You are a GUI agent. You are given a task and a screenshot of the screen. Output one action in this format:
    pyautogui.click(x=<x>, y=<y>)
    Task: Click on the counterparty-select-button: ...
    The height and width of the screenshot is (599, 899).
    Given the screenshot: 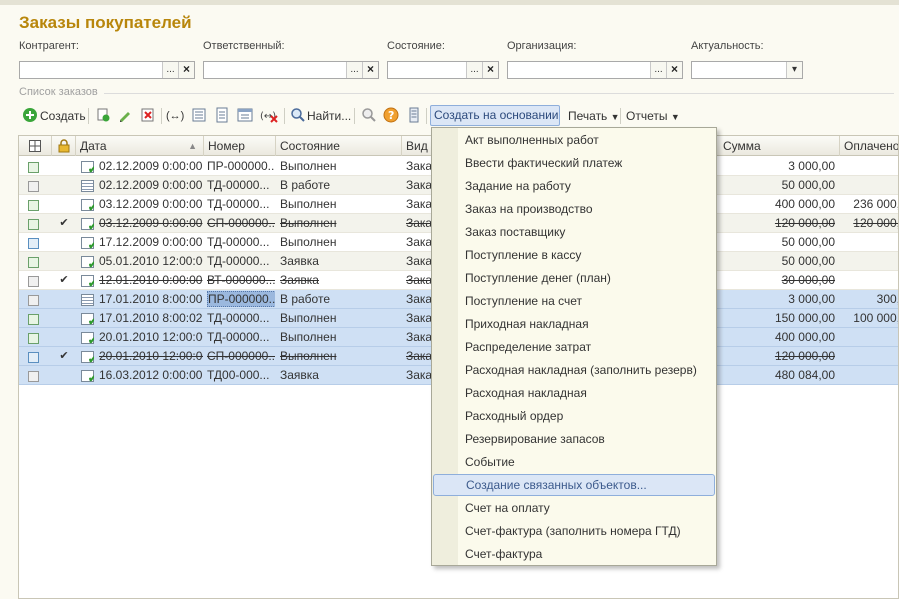 What is the action you would take?
    pyautogui.click(x=170, y=70)
    